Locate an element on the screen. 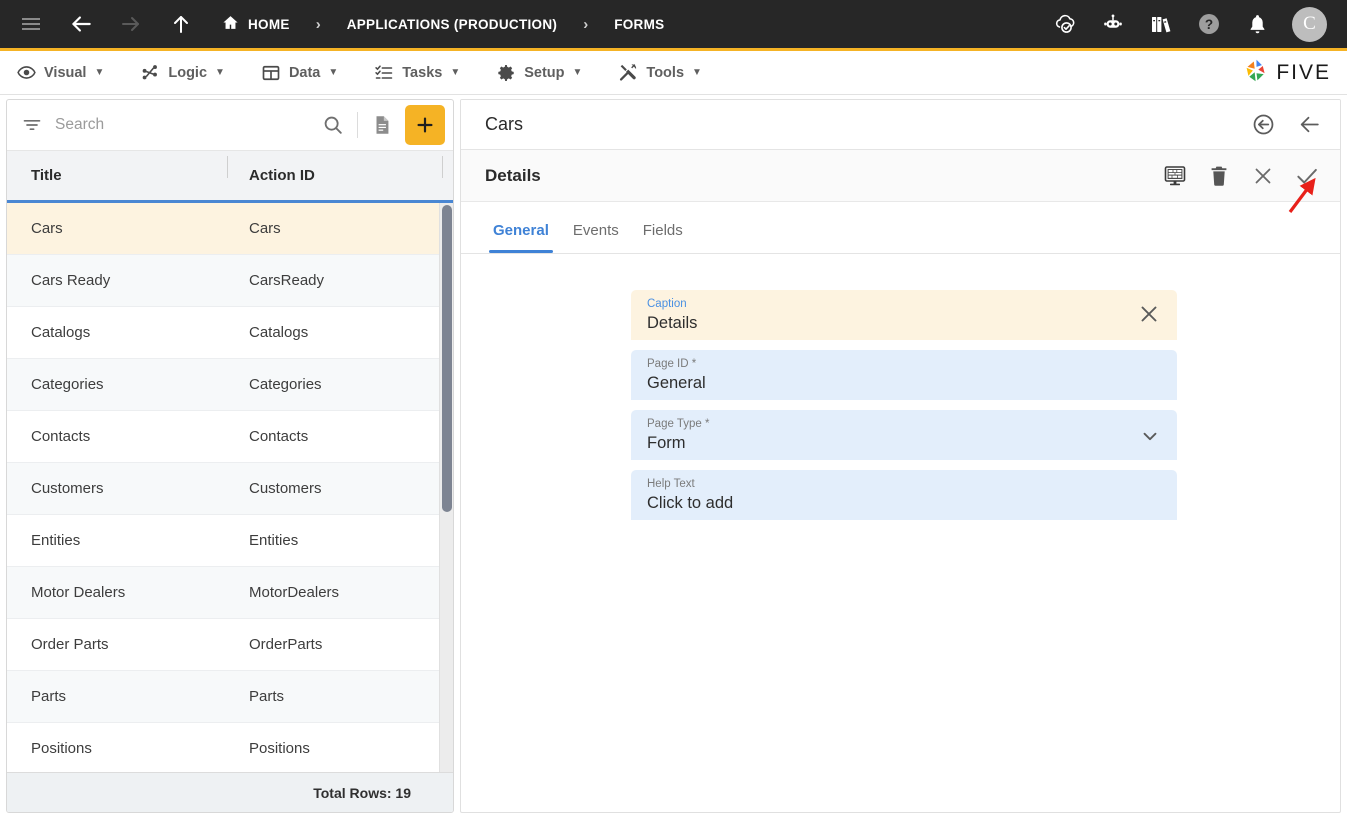 Image resolution: width=1347 pixels, height=819 pixels. menu-item-visual: Visual ▼ is located at coordinates (60, 73).